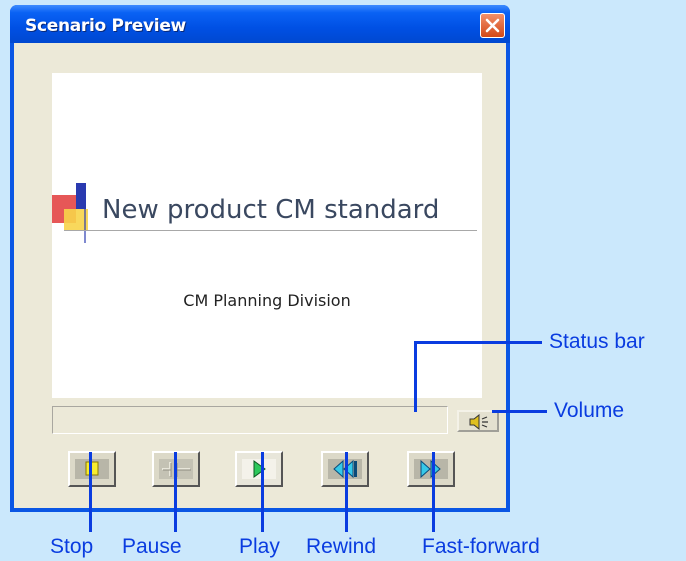 This screenshot has width=686, height=561. I want to click on status-bar-callout-label: Status bar, so click(597, 341).